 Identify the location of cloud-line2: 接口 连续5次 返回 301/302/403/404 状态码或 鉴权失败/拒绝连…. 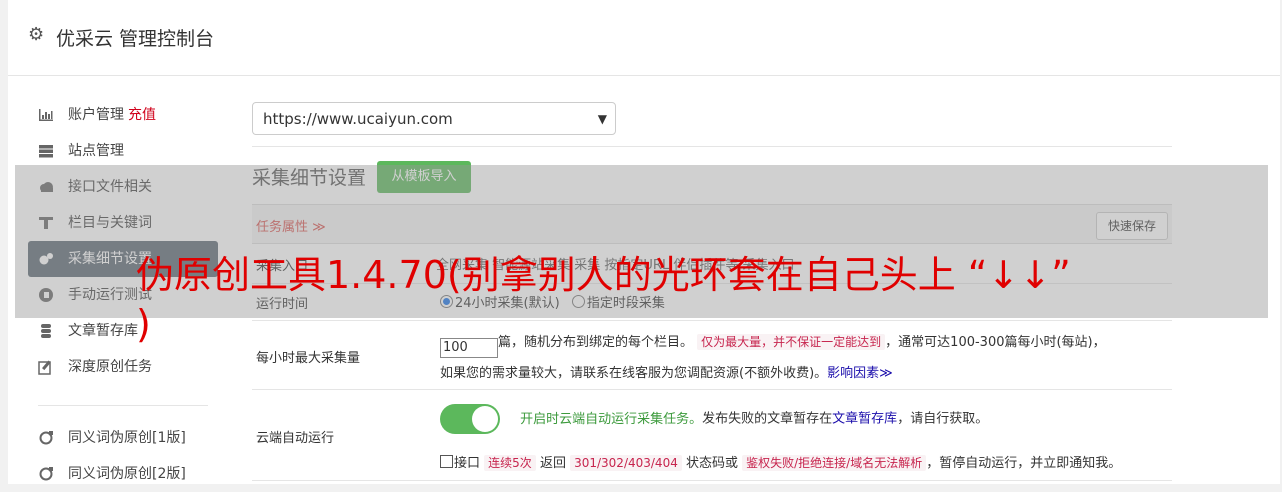
(780, 461).